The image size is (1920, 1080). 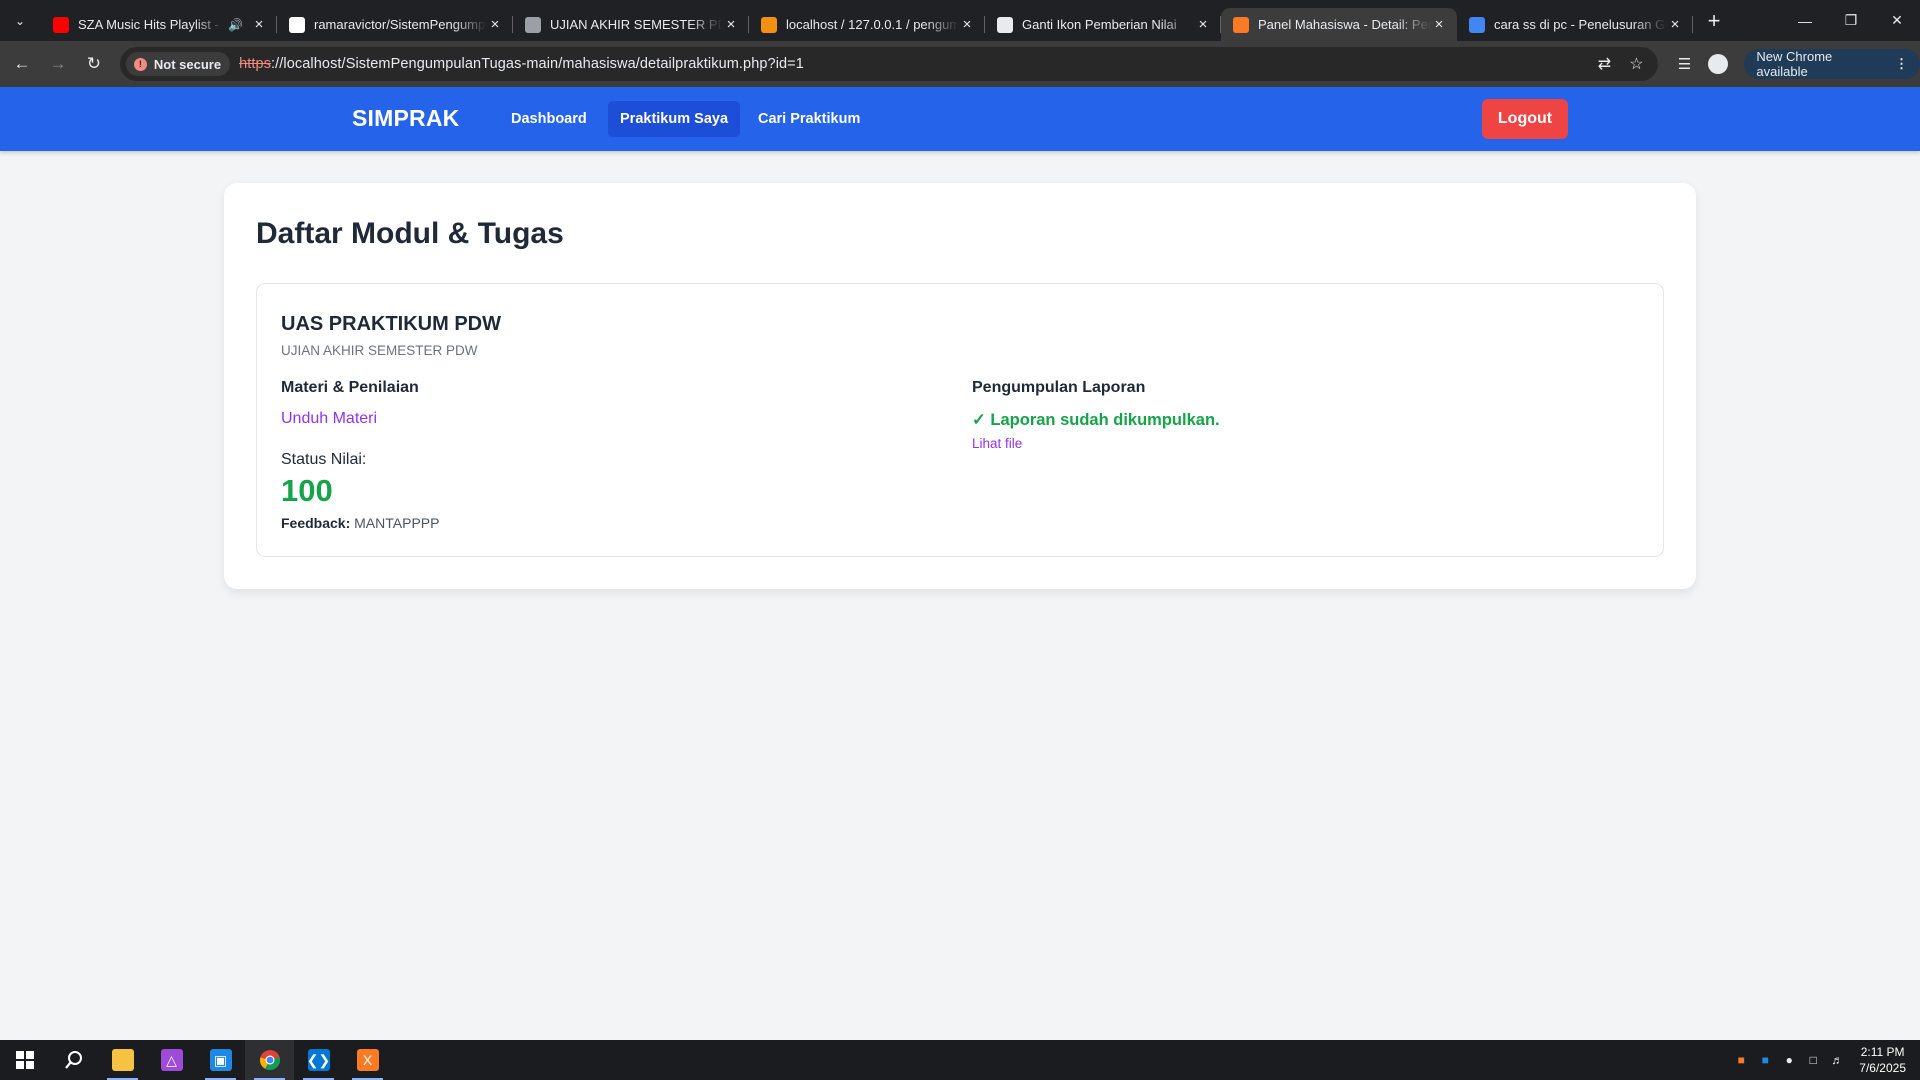 What do you see at coordinates (324, 459) in the screenshot?
I see `grade-status-label: Status Nilai:` at bounding box center [324, 459].